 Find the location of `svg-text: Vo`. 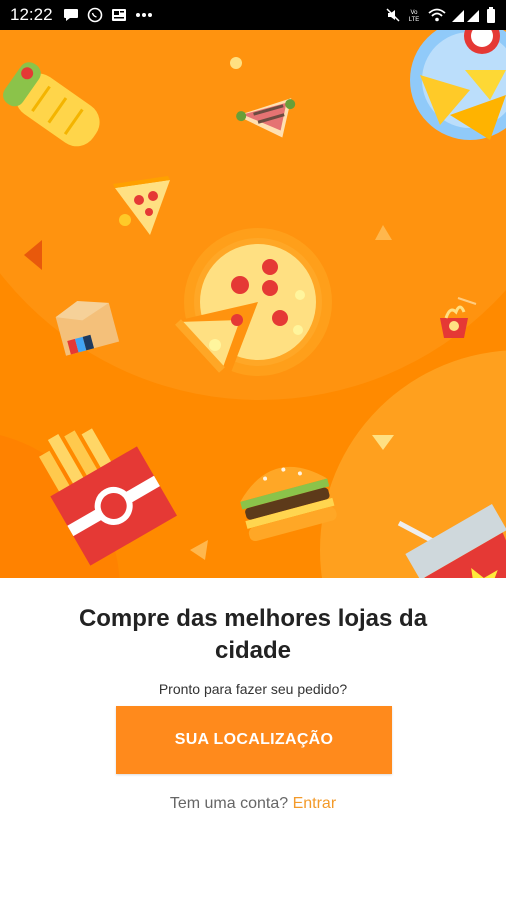

svg-text: Vo is located at coordinates (414, 13).